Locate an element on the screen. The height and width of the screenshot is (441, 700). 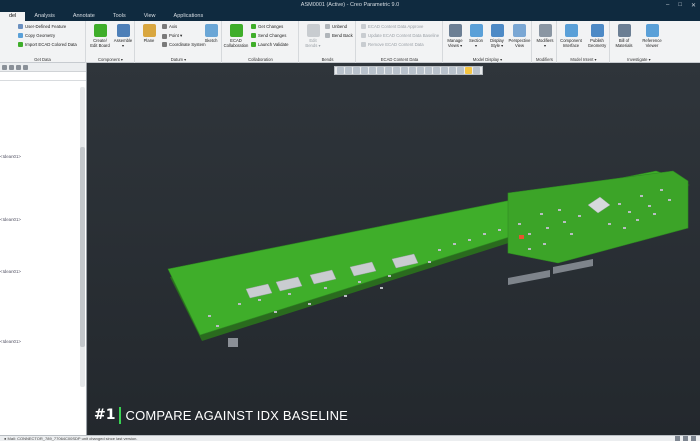
copy-geometry-button: Copy Geometry is located at coordinates (36, 35).